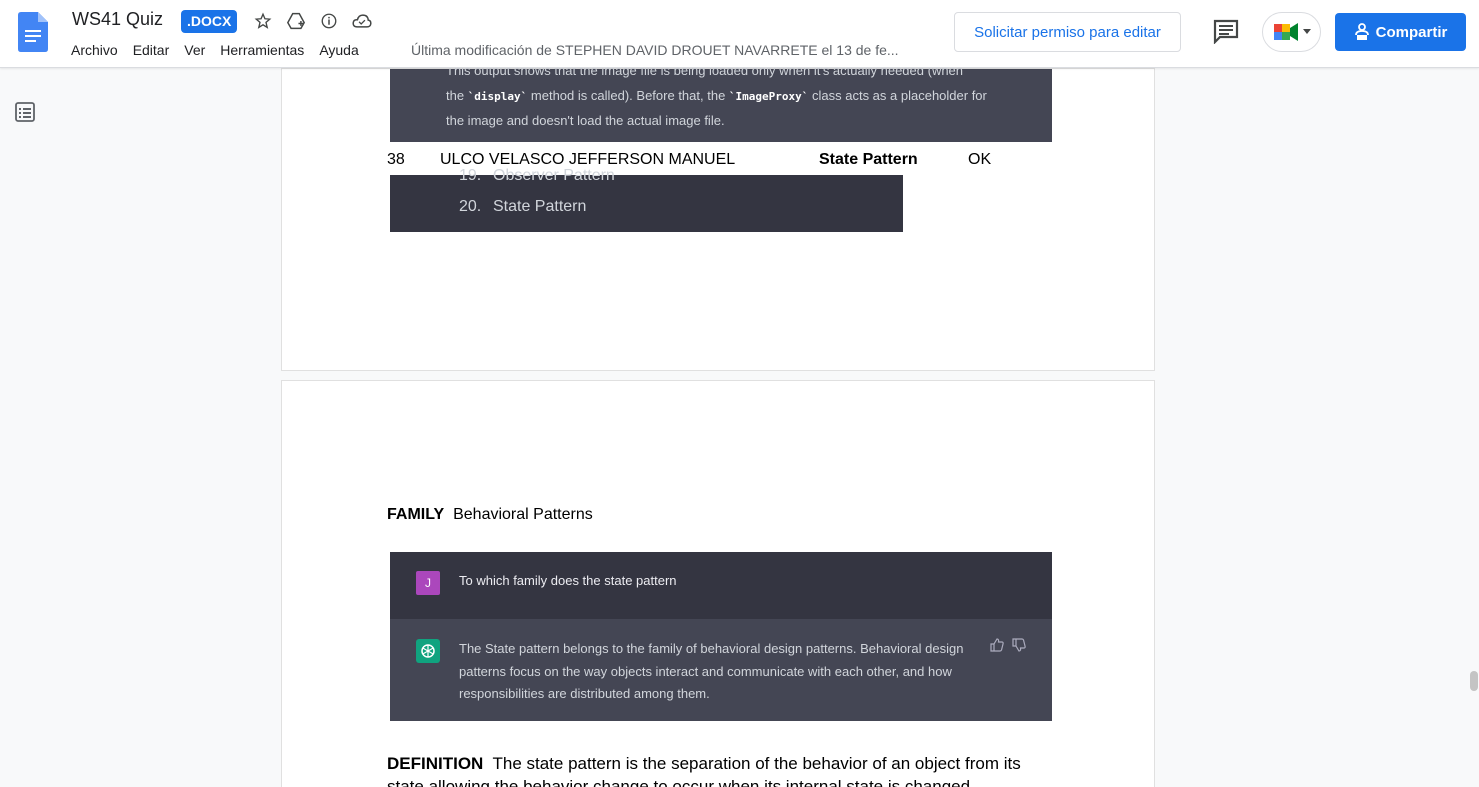  What do you see at coordinates (416, 514) in the screenshot?
I see `family-label: FAMILY` at bounding box center [416, 514].